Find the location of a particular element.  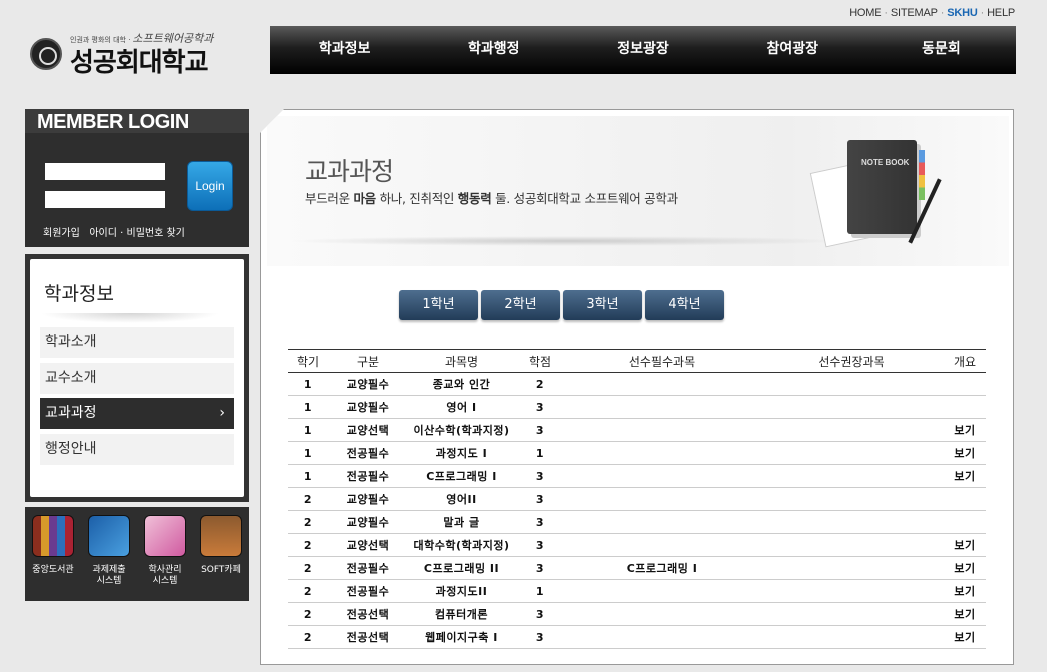

table-row: 2 전공필수 C프로그래밍 II 3 C프로그래밍 I 보기 is located at coordinates (637, 568).